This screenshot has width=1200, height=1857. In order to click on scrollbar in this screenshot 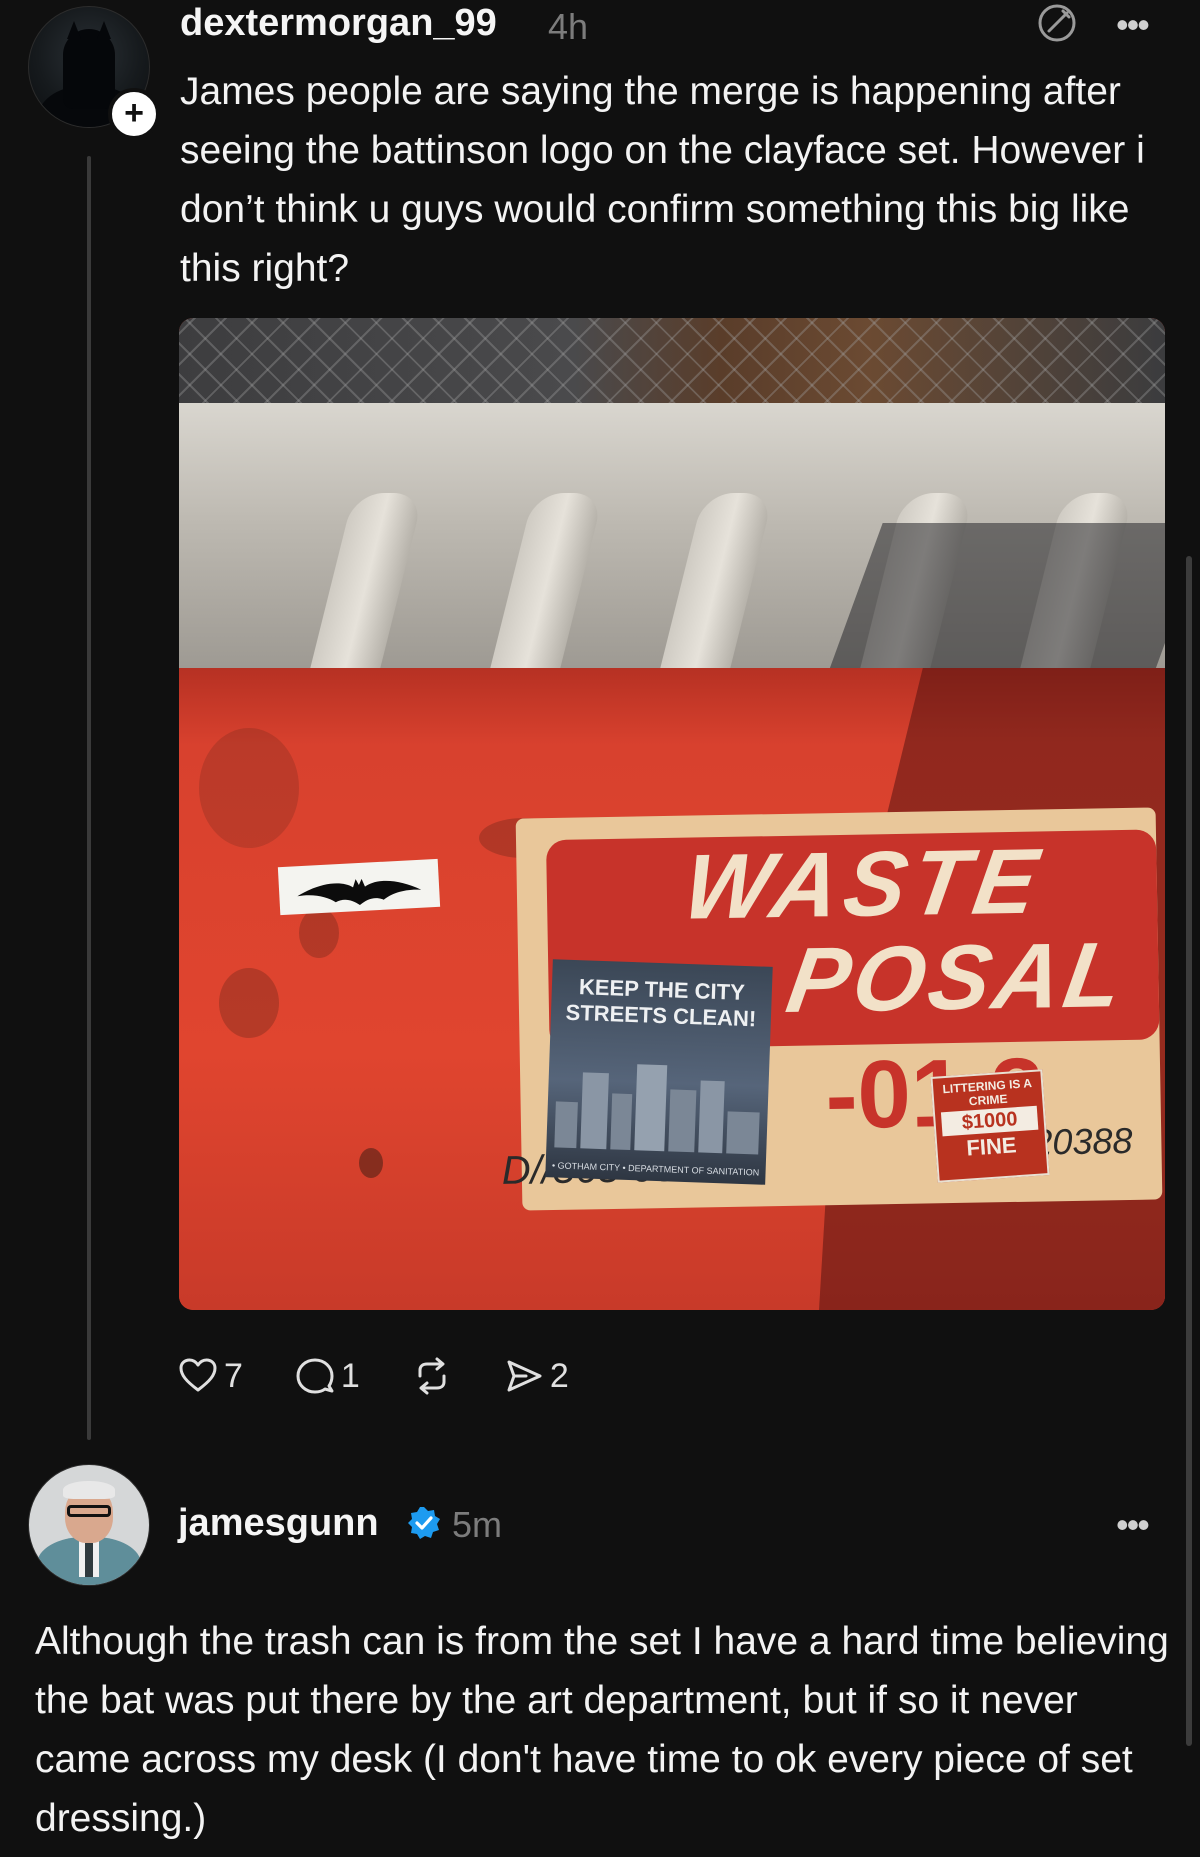, I will do `click(1189, 1151)`.